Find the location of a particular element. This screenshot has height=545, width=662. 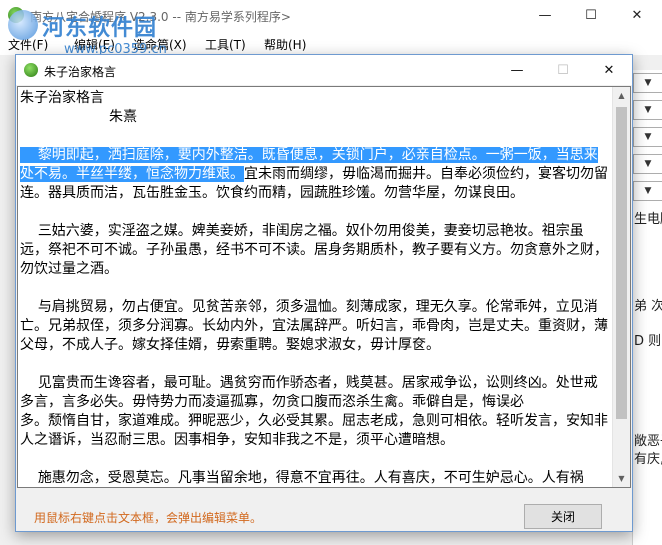

scroll-up-arrow-icon: ▲ is located at coordinates (621, 95).